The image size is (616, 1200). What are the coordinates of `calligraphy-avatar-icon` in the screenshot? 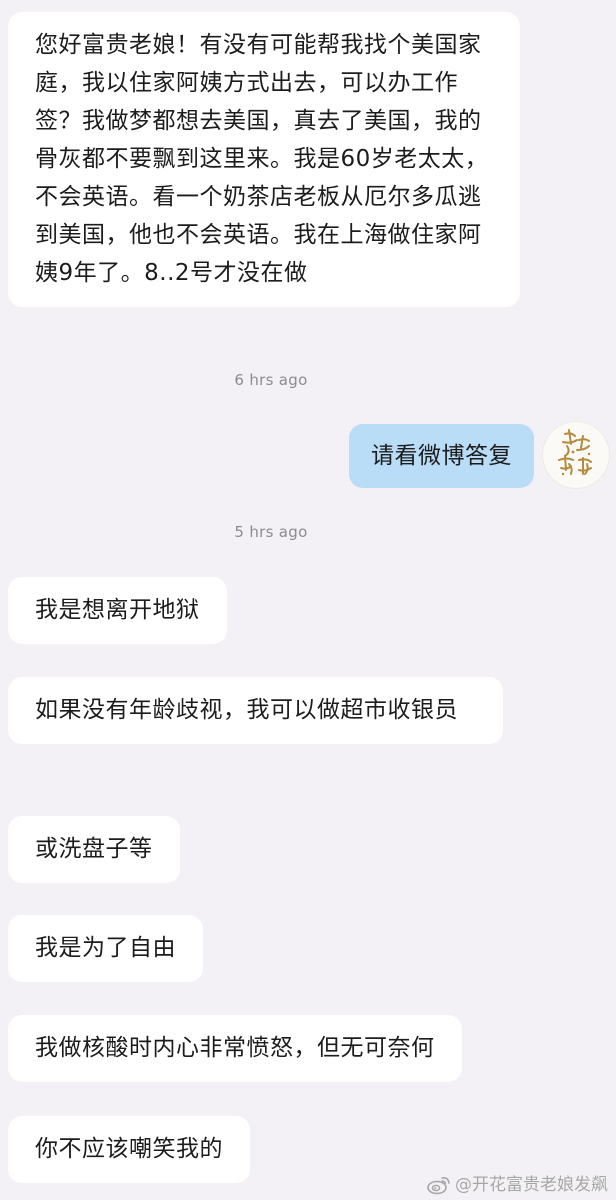 It's located at (575, 452).